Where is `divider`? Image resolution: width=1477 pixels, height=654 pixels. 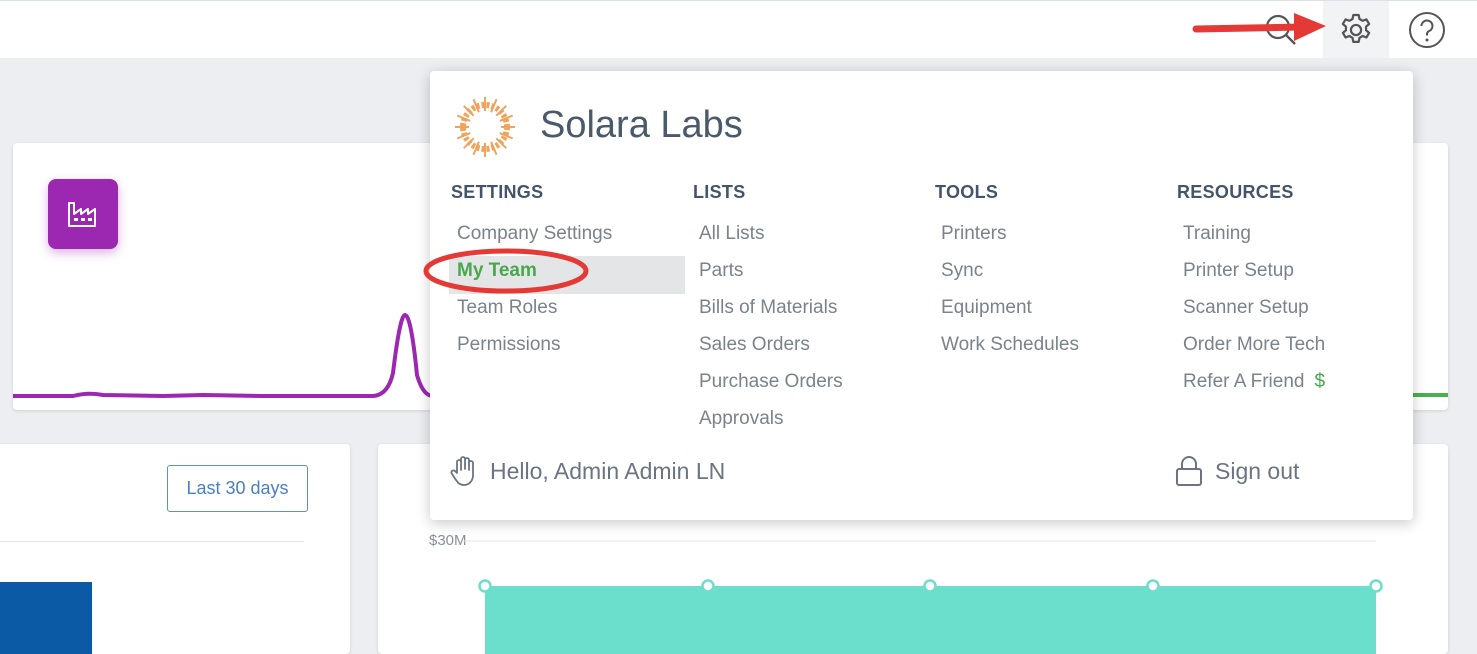
divider is located at coordinates (152, 541).